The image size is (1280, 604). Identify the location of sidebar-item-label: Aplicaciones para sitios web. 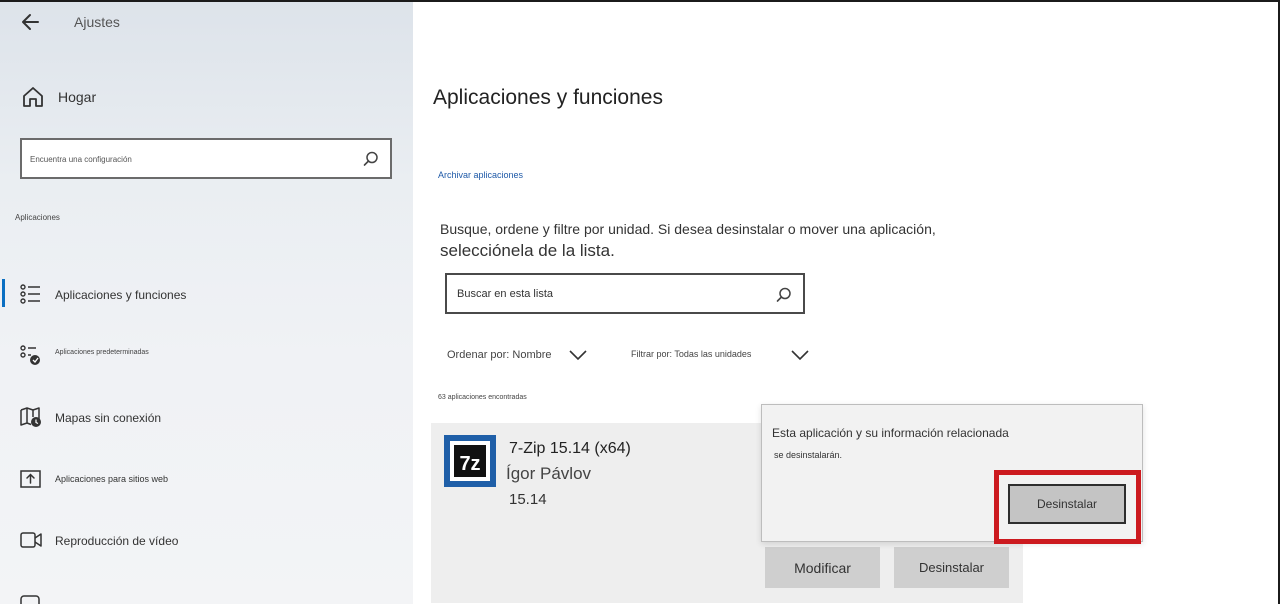
(112, 479).